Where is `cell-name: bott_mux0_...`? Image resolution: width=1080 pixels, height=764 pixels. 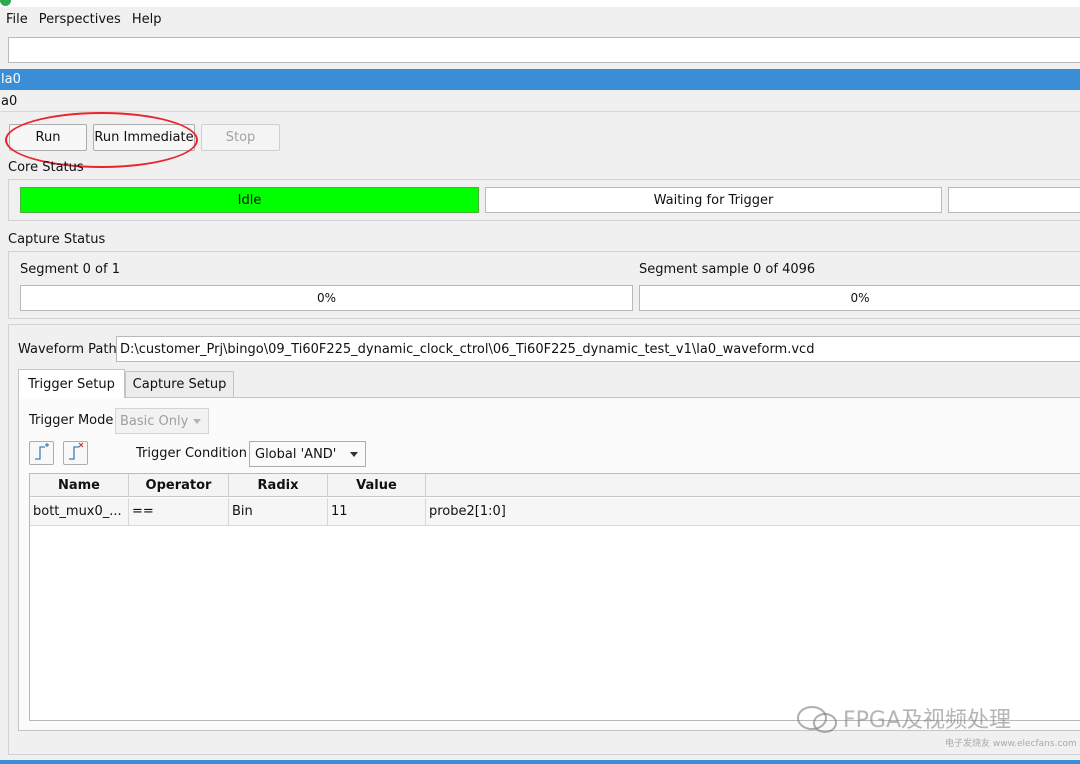
cell-name: bott_mux0_... is located at coordinates (79, 512).